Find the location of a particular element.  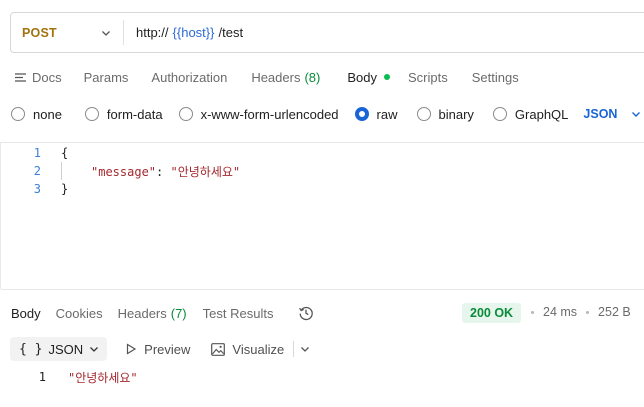

editor-line: 1 { is located at coordinates (34, 153).